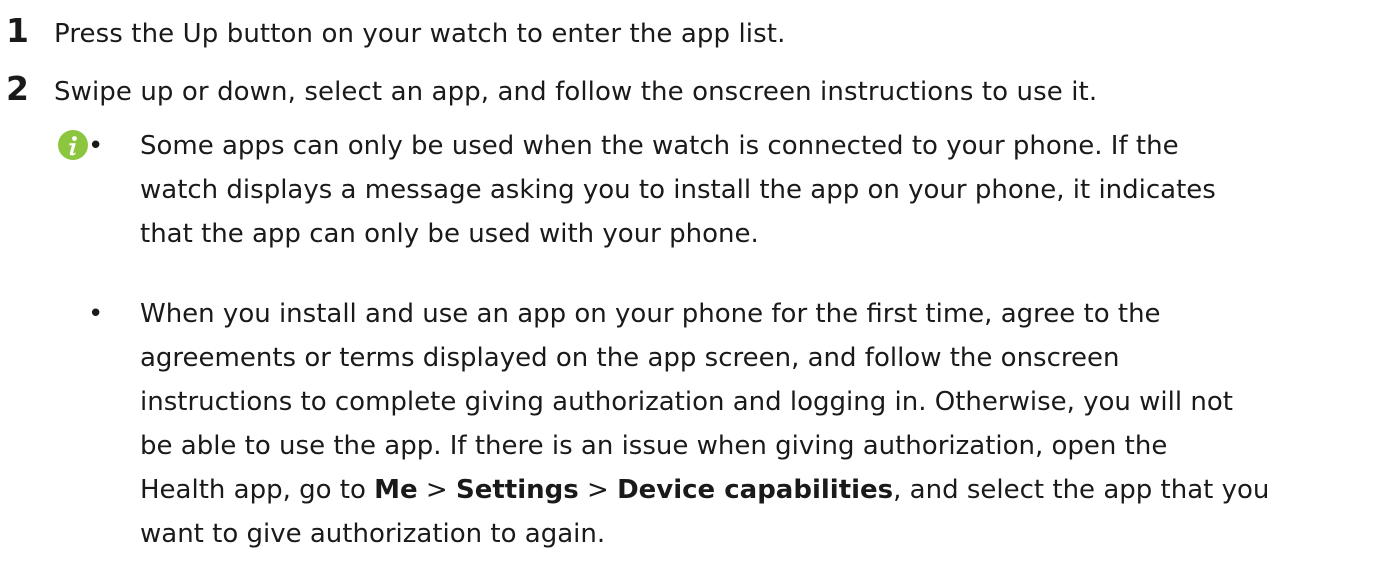  Describe the element at coordinates (257, 490) in the screenshot. I see `path-prefix: Health app, go to` at that location.